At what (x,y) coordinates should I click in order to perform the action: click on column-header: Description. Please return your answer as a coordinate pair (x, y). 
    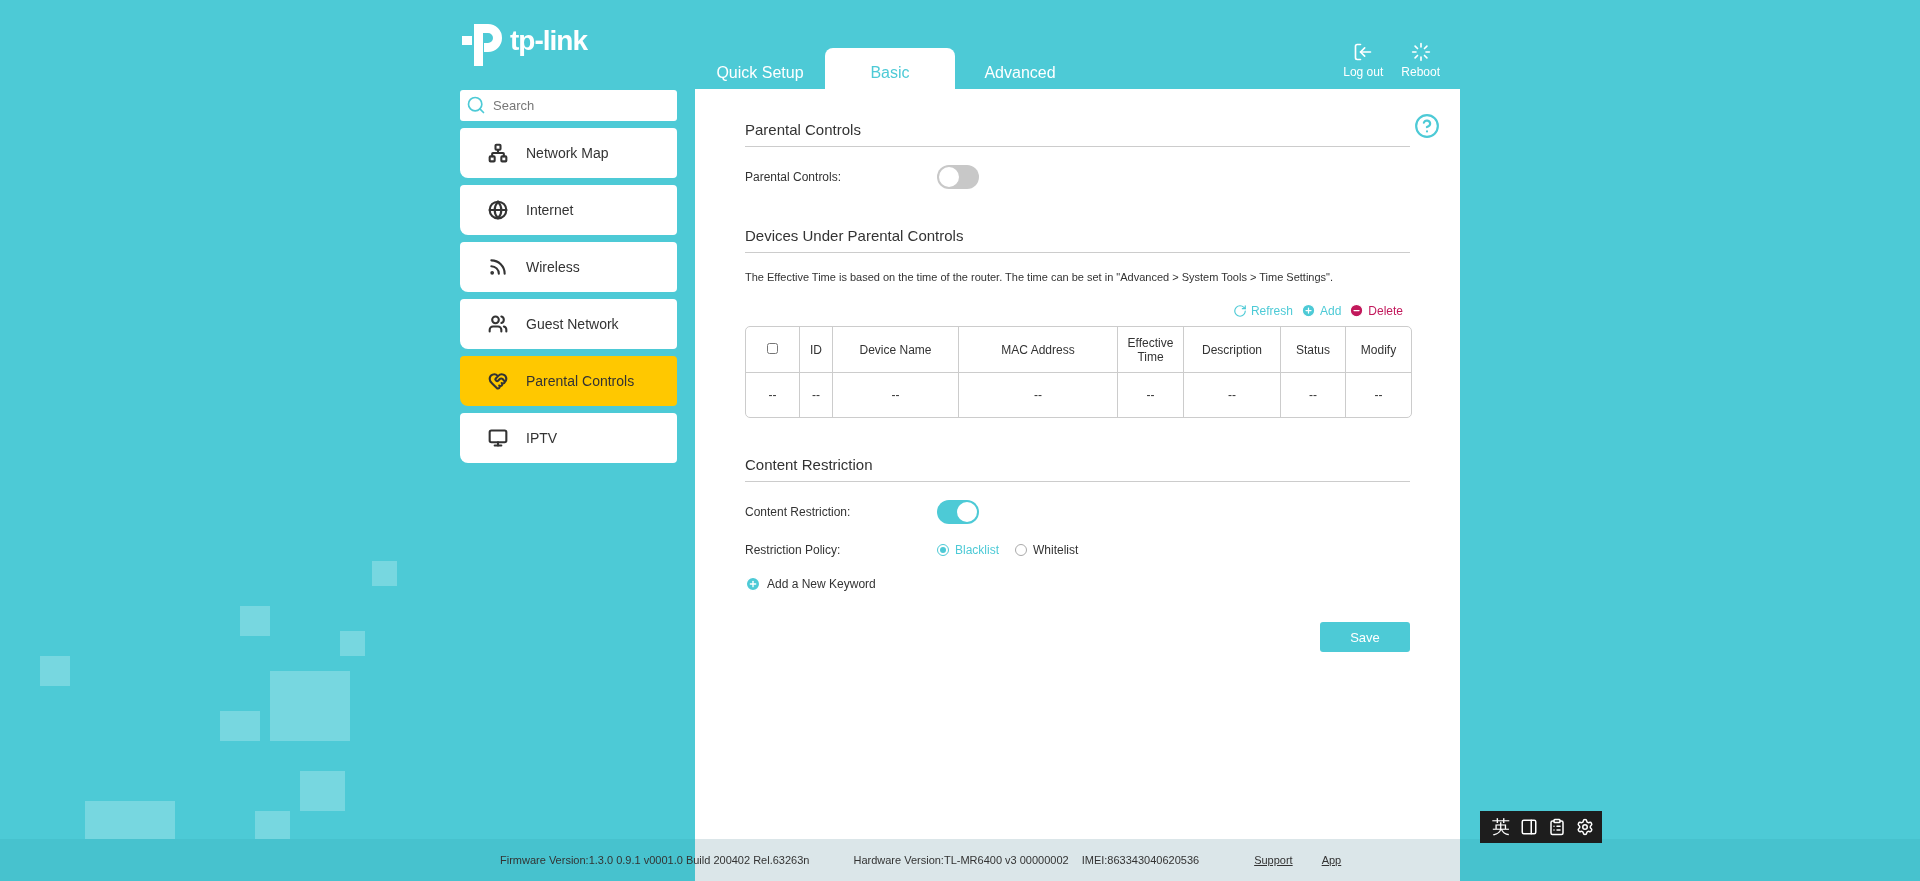
    Looking at the image, I should click on (1231, 350).